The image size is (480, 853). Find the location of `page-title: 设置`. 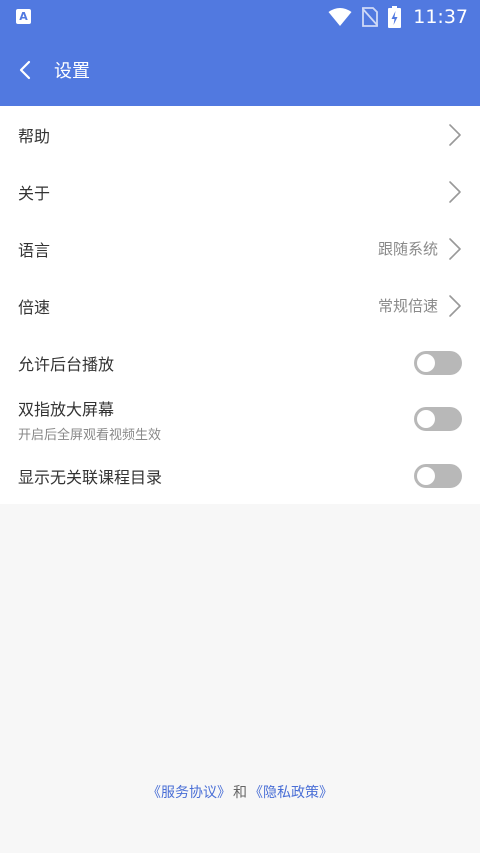

page-title: 设置 is located at coordinates (72, 71).